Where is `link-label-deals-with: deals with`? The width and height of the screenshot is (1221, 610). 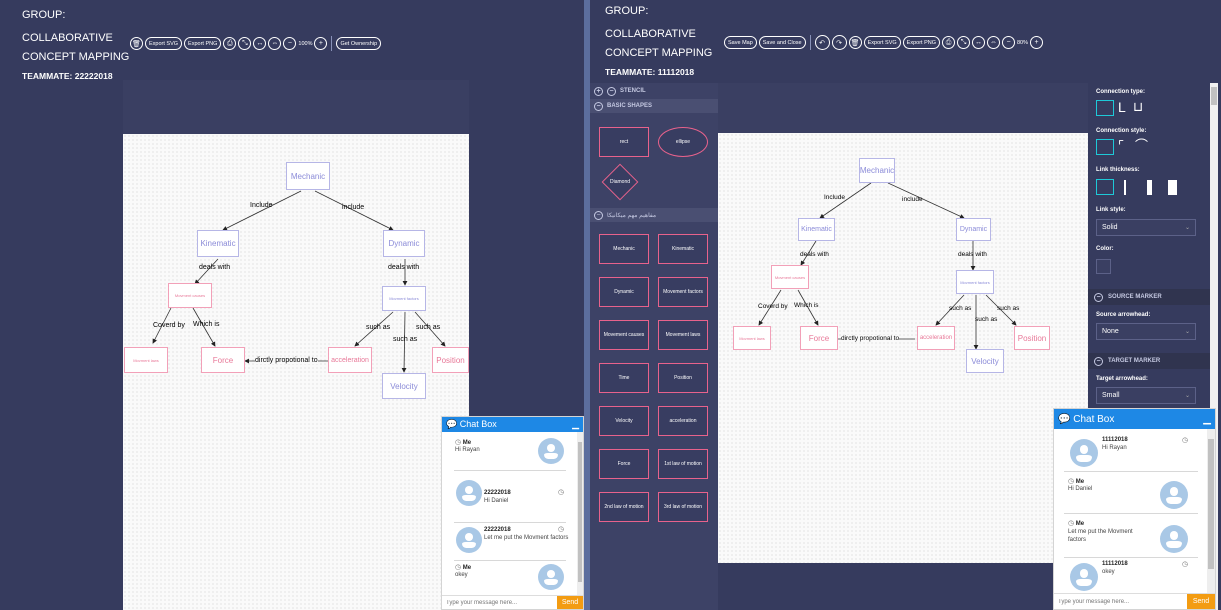 link-label-deals-with: deals with is located at coordinates (972, 254).